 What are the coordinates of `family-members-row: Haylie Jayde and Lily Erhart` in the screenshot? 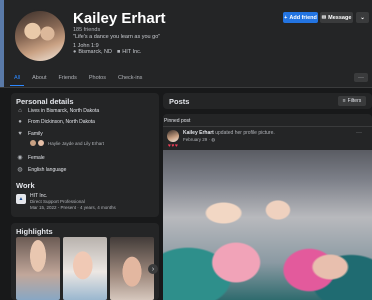 It's located at (67, 143).